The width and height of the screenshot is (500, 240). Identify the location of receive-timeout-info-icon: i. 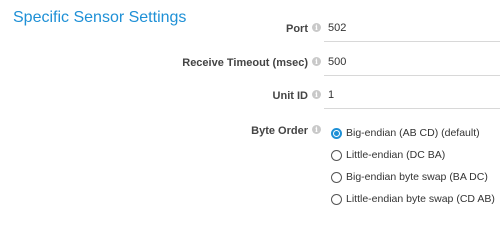
(316, 61).